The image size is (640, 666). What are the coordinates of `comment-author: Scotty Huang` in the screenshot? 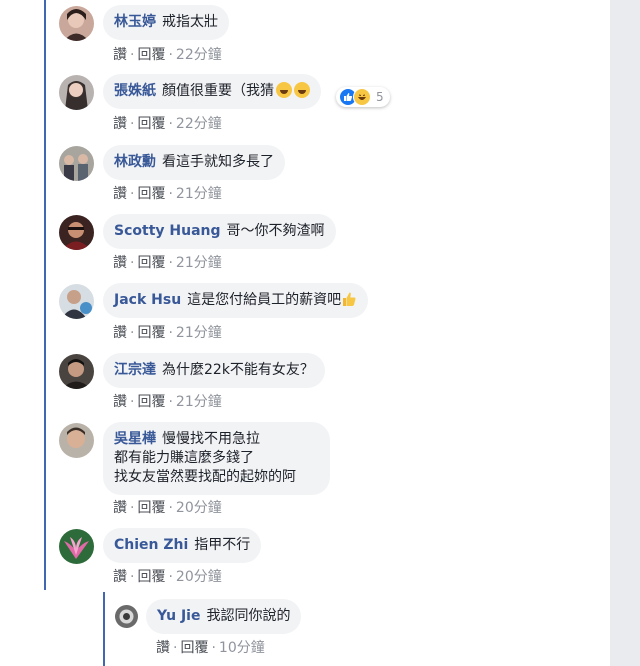 It's located at (167, 231).